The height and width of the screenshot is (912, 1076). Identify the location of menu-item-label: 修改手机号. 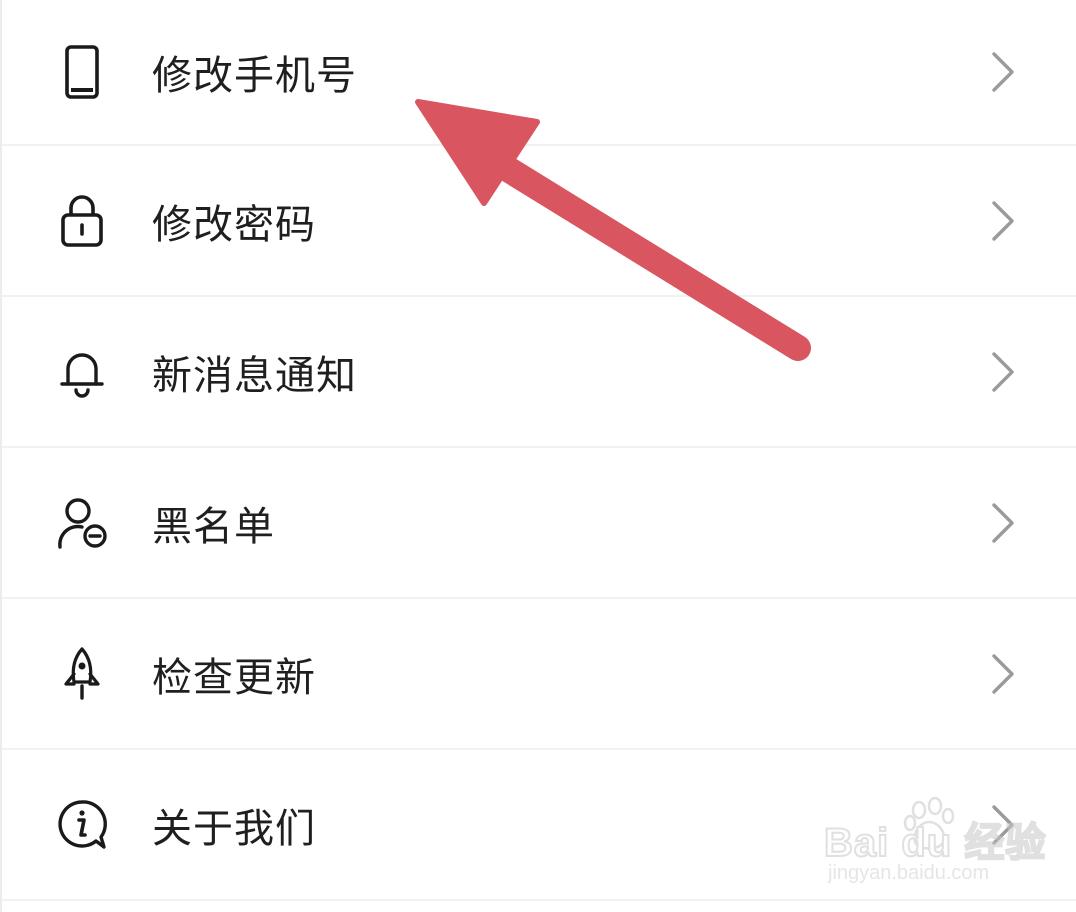
(254, 76).